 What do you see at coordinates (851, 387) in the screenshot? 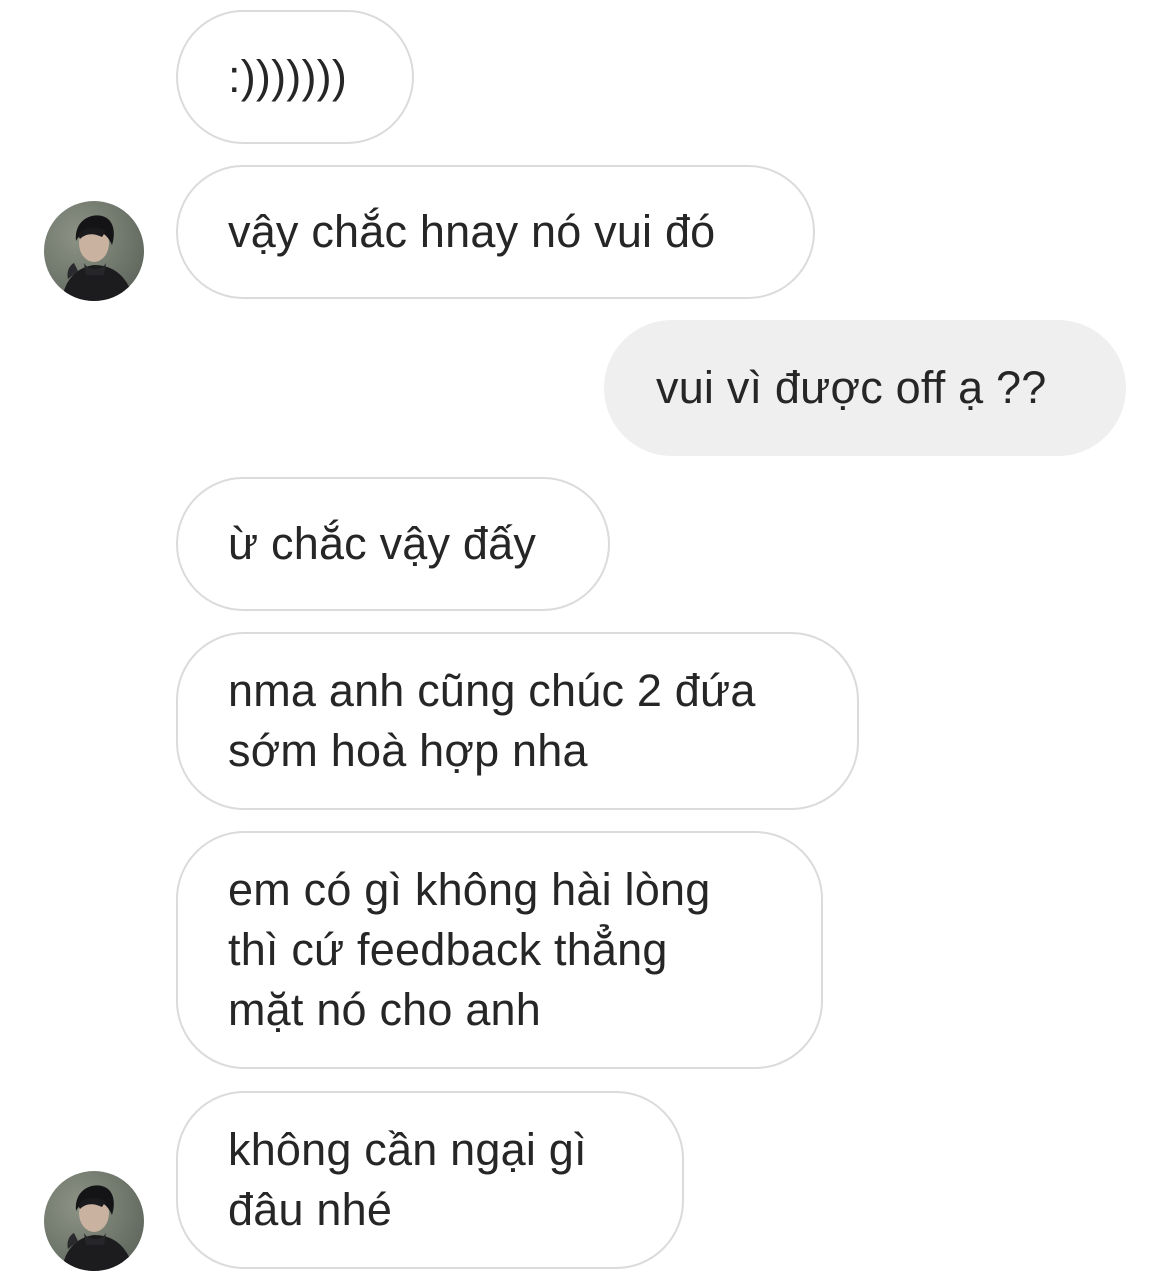
I see `message-text: vui vì được off ạ ??` at bounding box center [851, 387].